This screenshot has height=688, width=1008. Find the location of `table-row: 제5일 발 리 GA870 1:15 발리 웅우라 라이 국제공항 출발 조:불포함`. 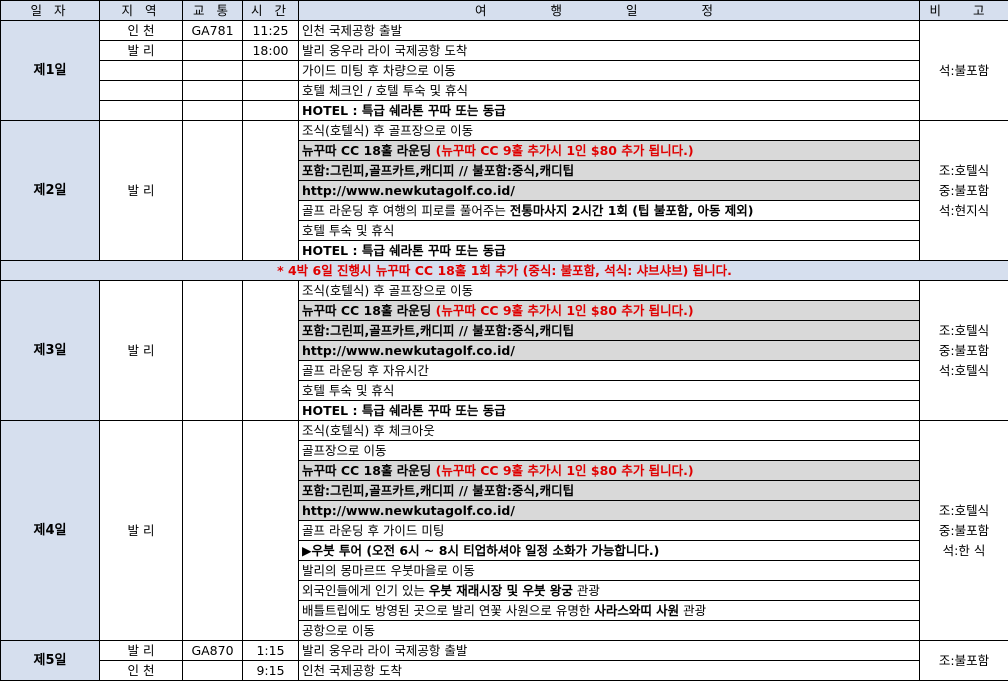

table-row: 제5일 발 리 GA870 1:15 발리 웅우라 라이 국제공항 출발 조:불포함 is located at coordinates (504, 660).